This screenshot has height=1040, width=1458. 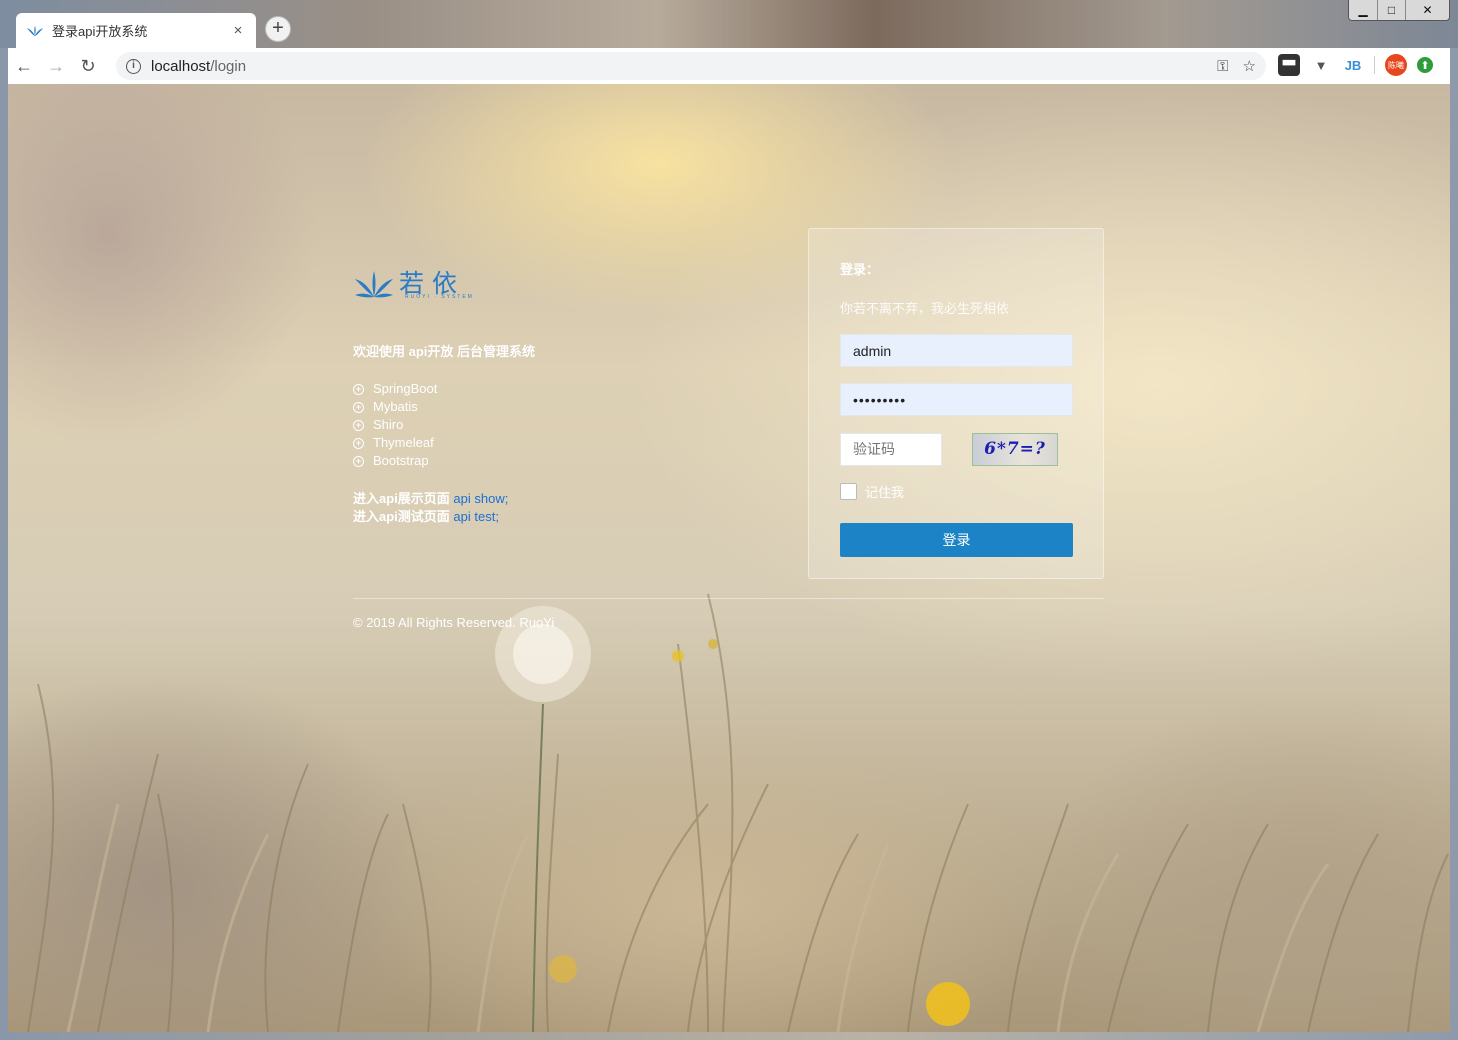 I want to click on site-info-icon: i, so click(x=133, y=66).